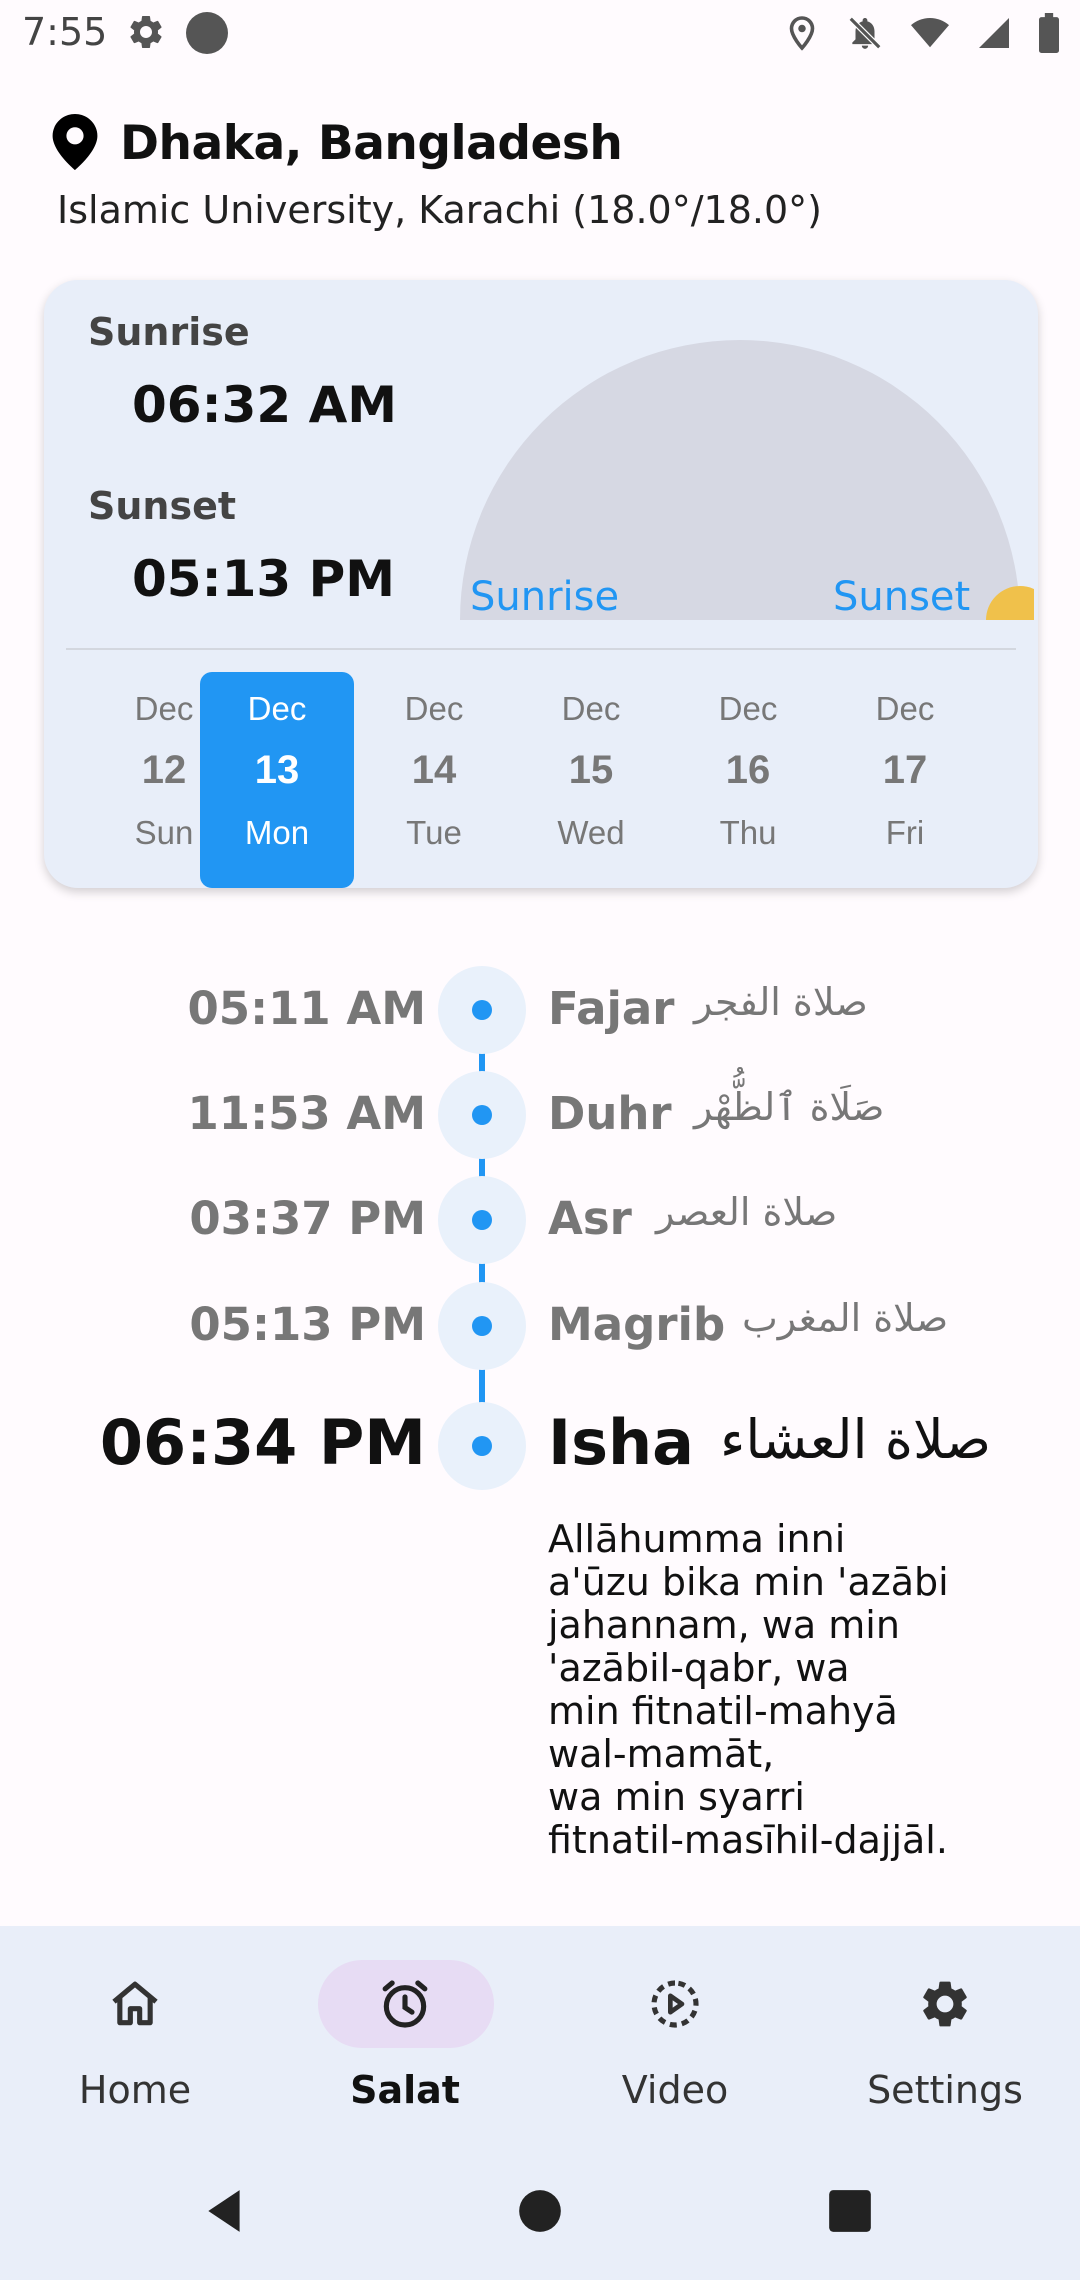 The height and width of the screenshot is (2280, 1080). I want to click on nav-settings: Settings, so click(945, 2033).